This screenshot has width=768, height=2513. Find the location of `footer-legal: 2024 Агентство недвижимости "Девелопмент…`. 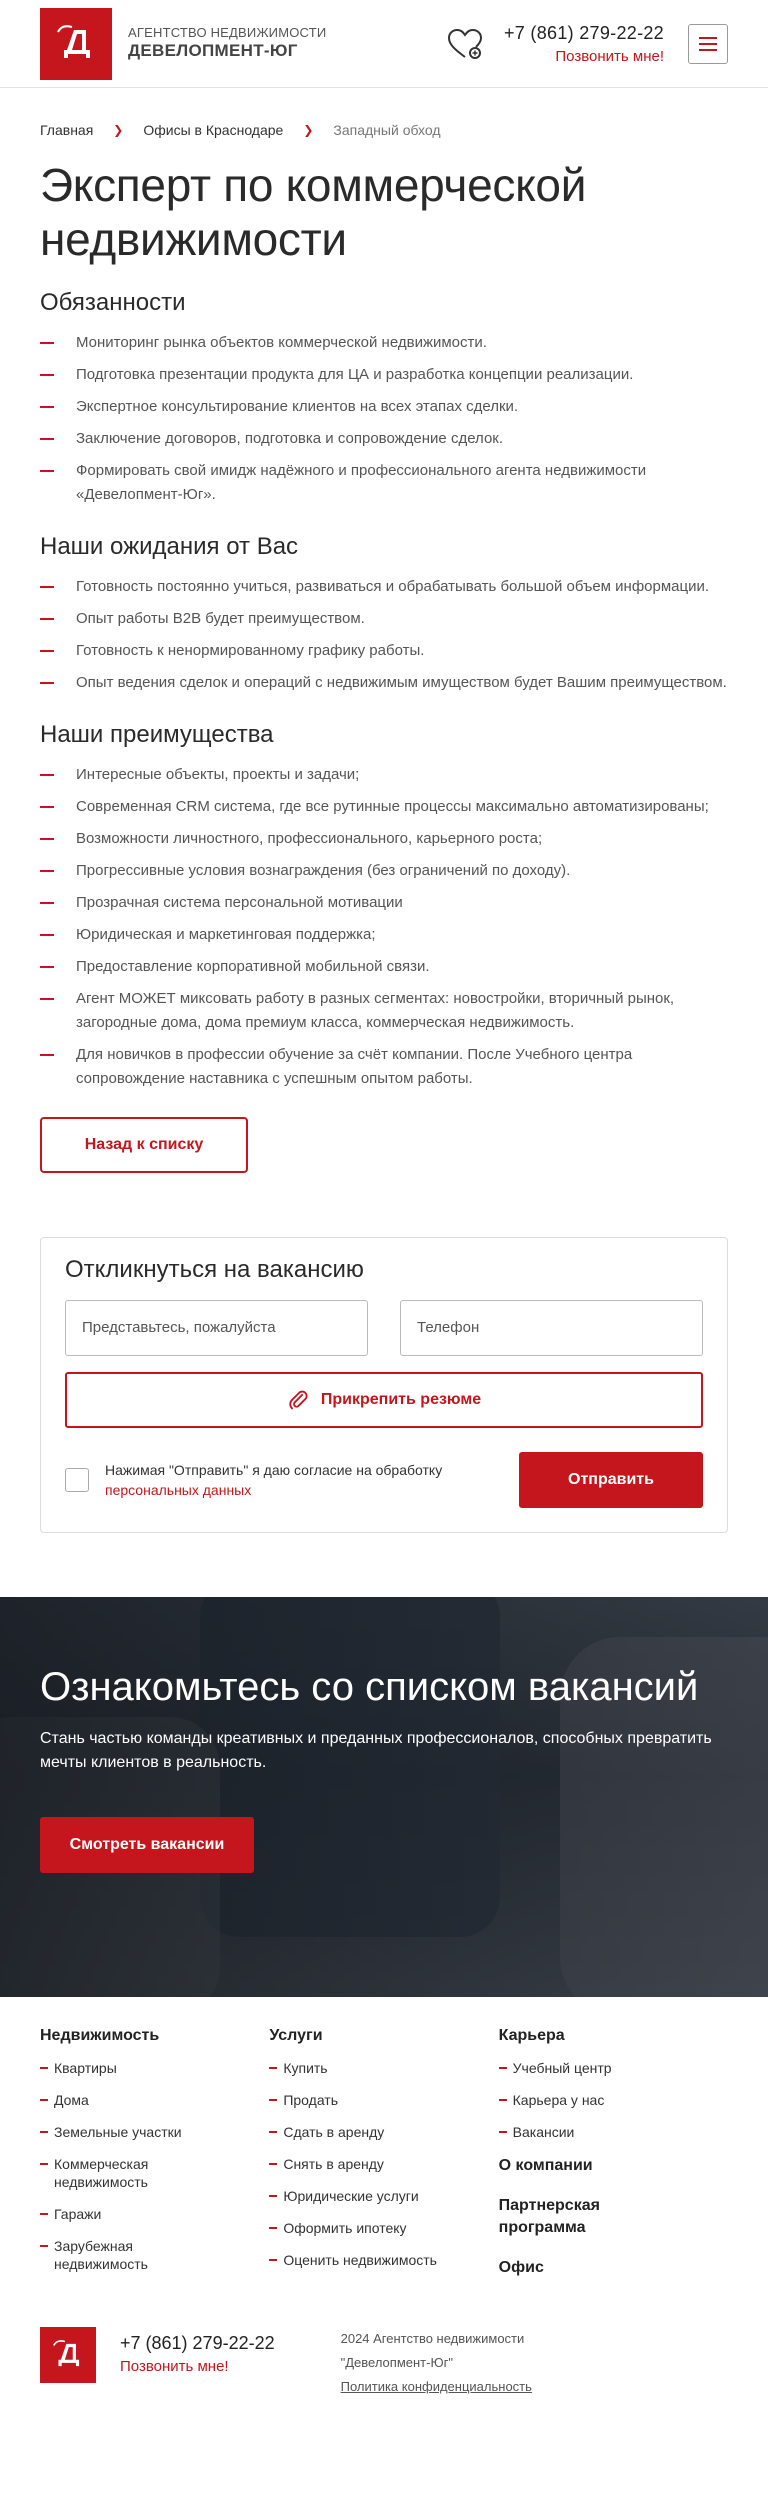

footer-legal: 2024 Агентство недвижимости "Девелопмент… is located at coordinates (436, 2363).